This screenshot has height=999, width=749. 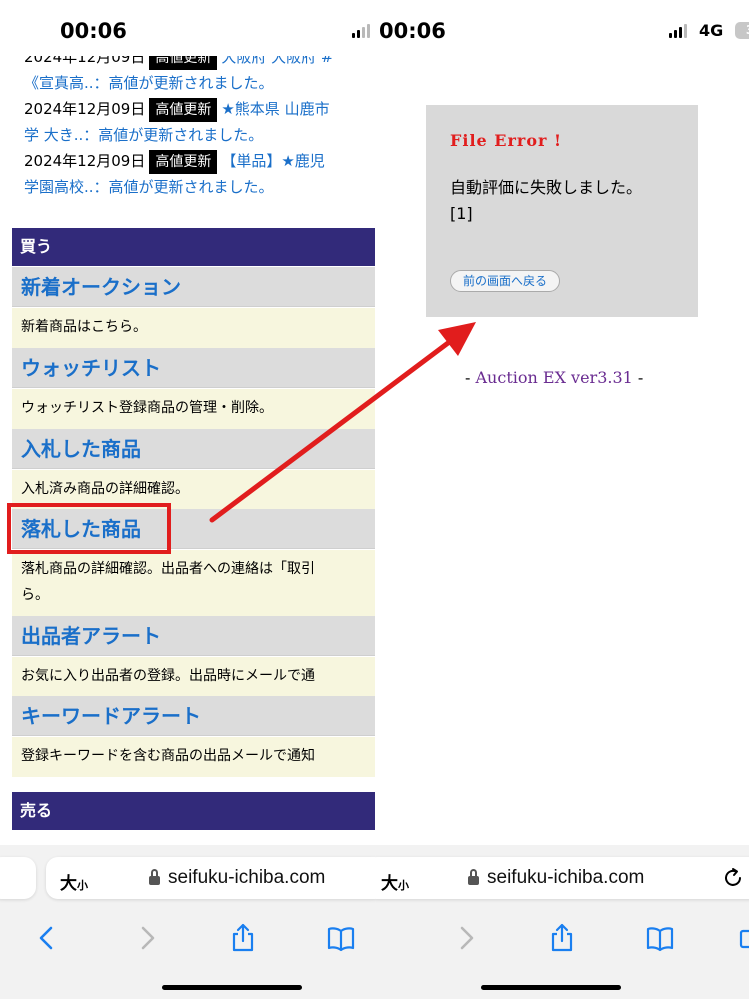 I want to click on back-to-previous-button: 前の画面へ戻る, so click(x=505, y=281).